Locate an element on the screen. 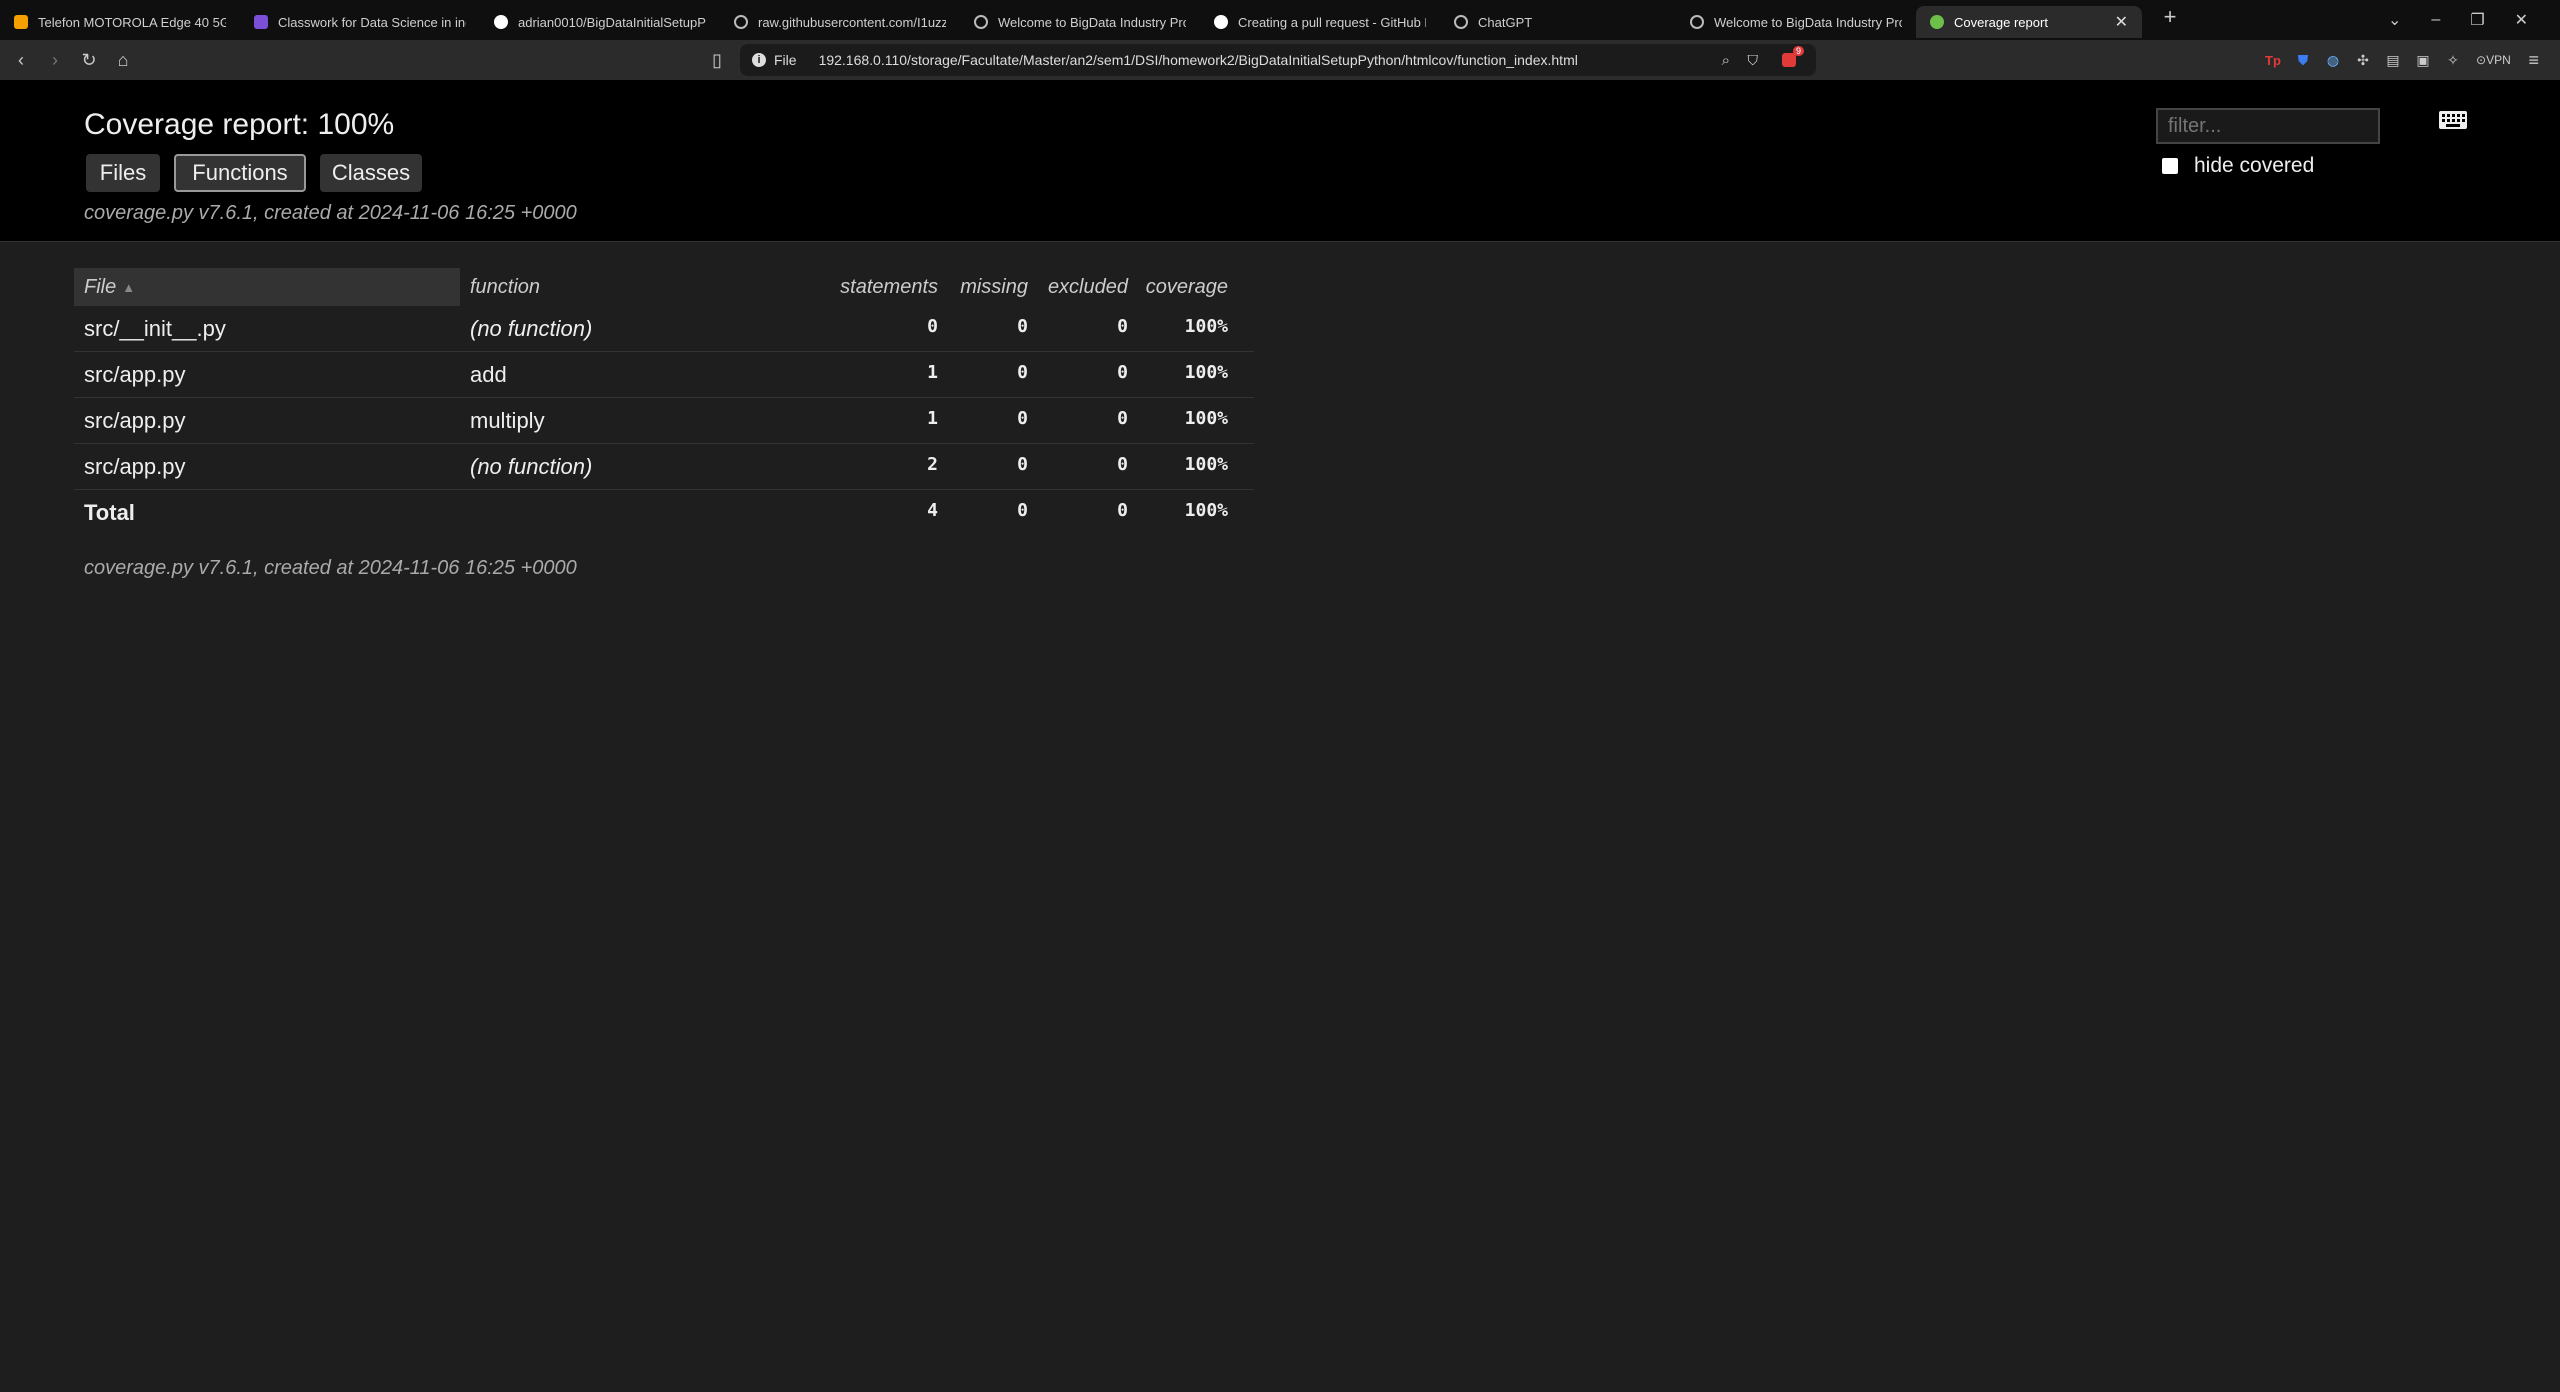 This screenshot has height=1392, width=2560. leo-ai-icon: ✧ is located at coordinates (2453, 60).